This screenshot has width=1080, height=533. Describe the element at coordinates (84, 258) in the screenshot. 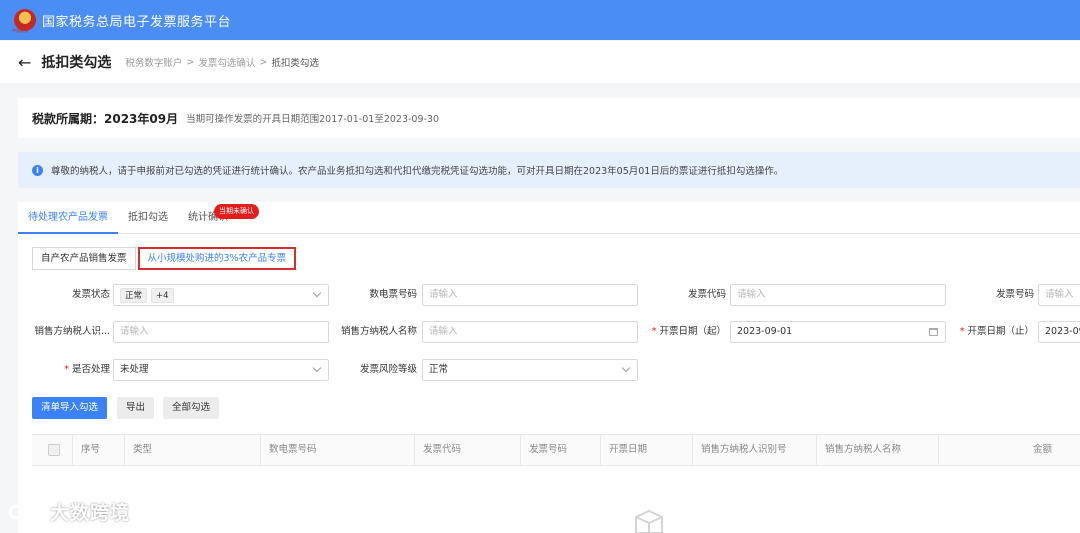

I see `subtab-self-produced-agri: 自产农产品销售发票` at that location.